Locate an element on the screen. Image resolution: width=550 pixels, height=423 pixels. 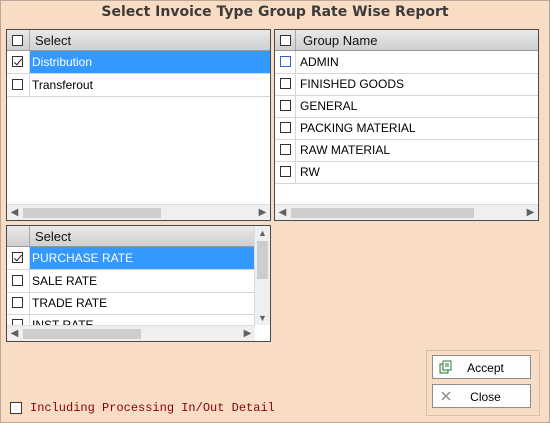
accept-button: Accept is located at coordinates (481, 367).